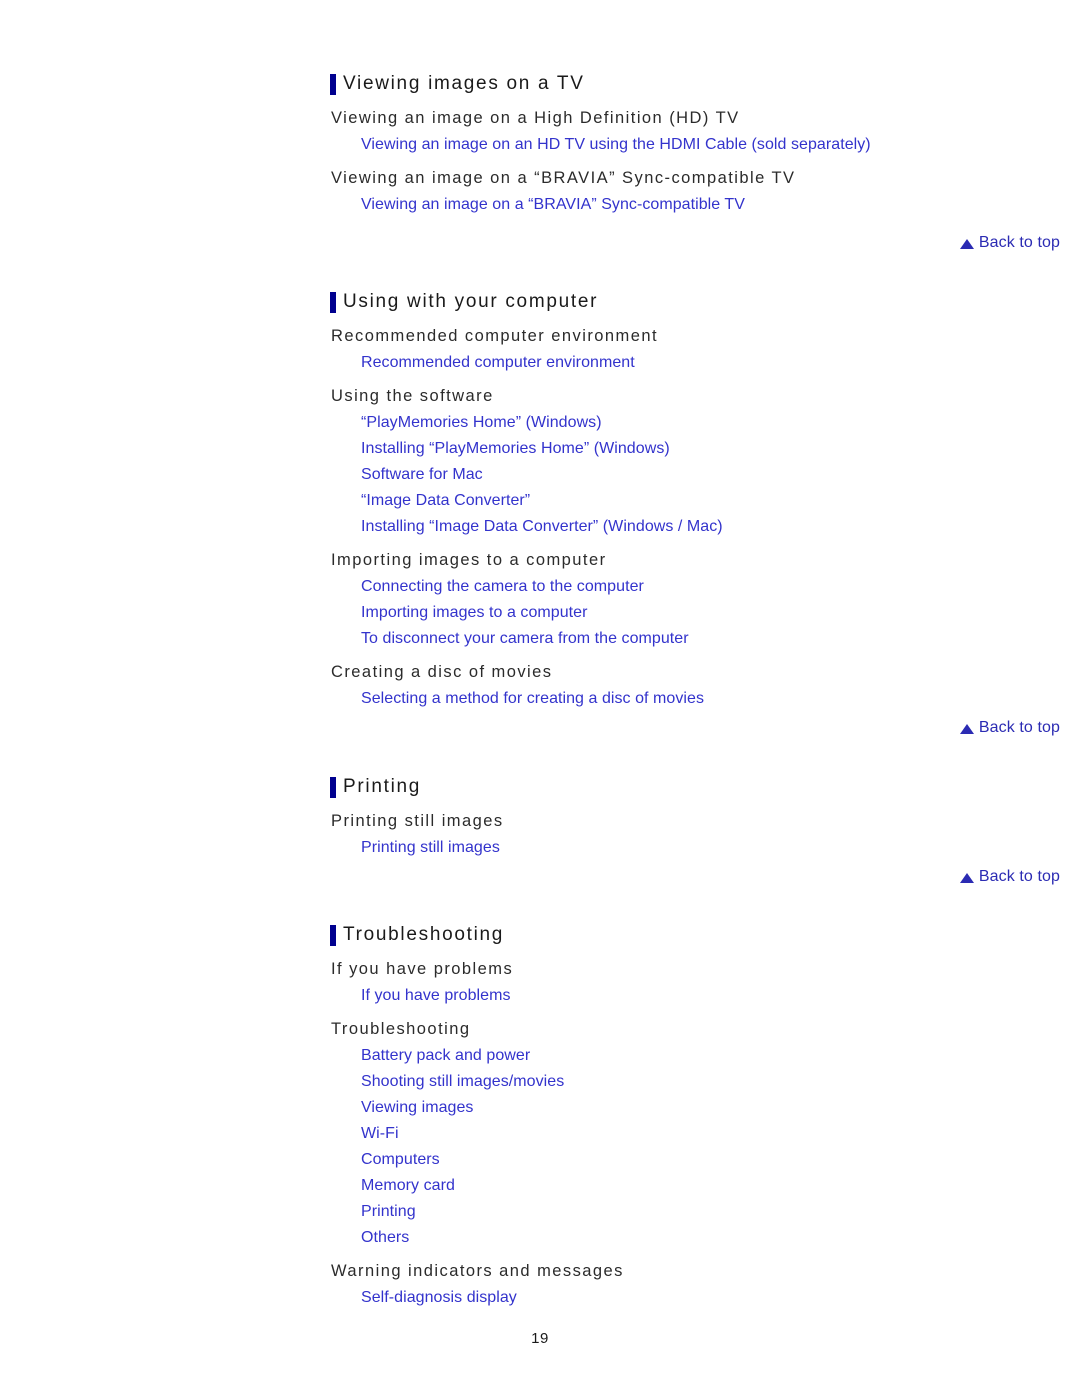 The width and height of the screenshot is (1080, 1397). What do you see at coordinates (695, 1212) in the screenshot?
I see `link-row: Printing` at bounding box center [695, 1212].